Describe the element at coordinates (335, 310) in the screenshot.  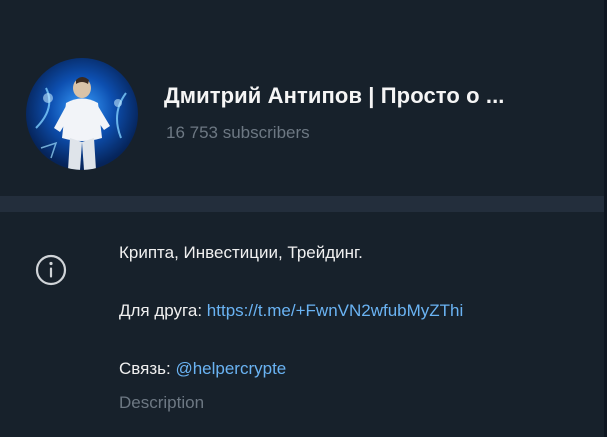
I see `invite-link: https://t.me/+FwnVN2wfubMyZThi` at that location.